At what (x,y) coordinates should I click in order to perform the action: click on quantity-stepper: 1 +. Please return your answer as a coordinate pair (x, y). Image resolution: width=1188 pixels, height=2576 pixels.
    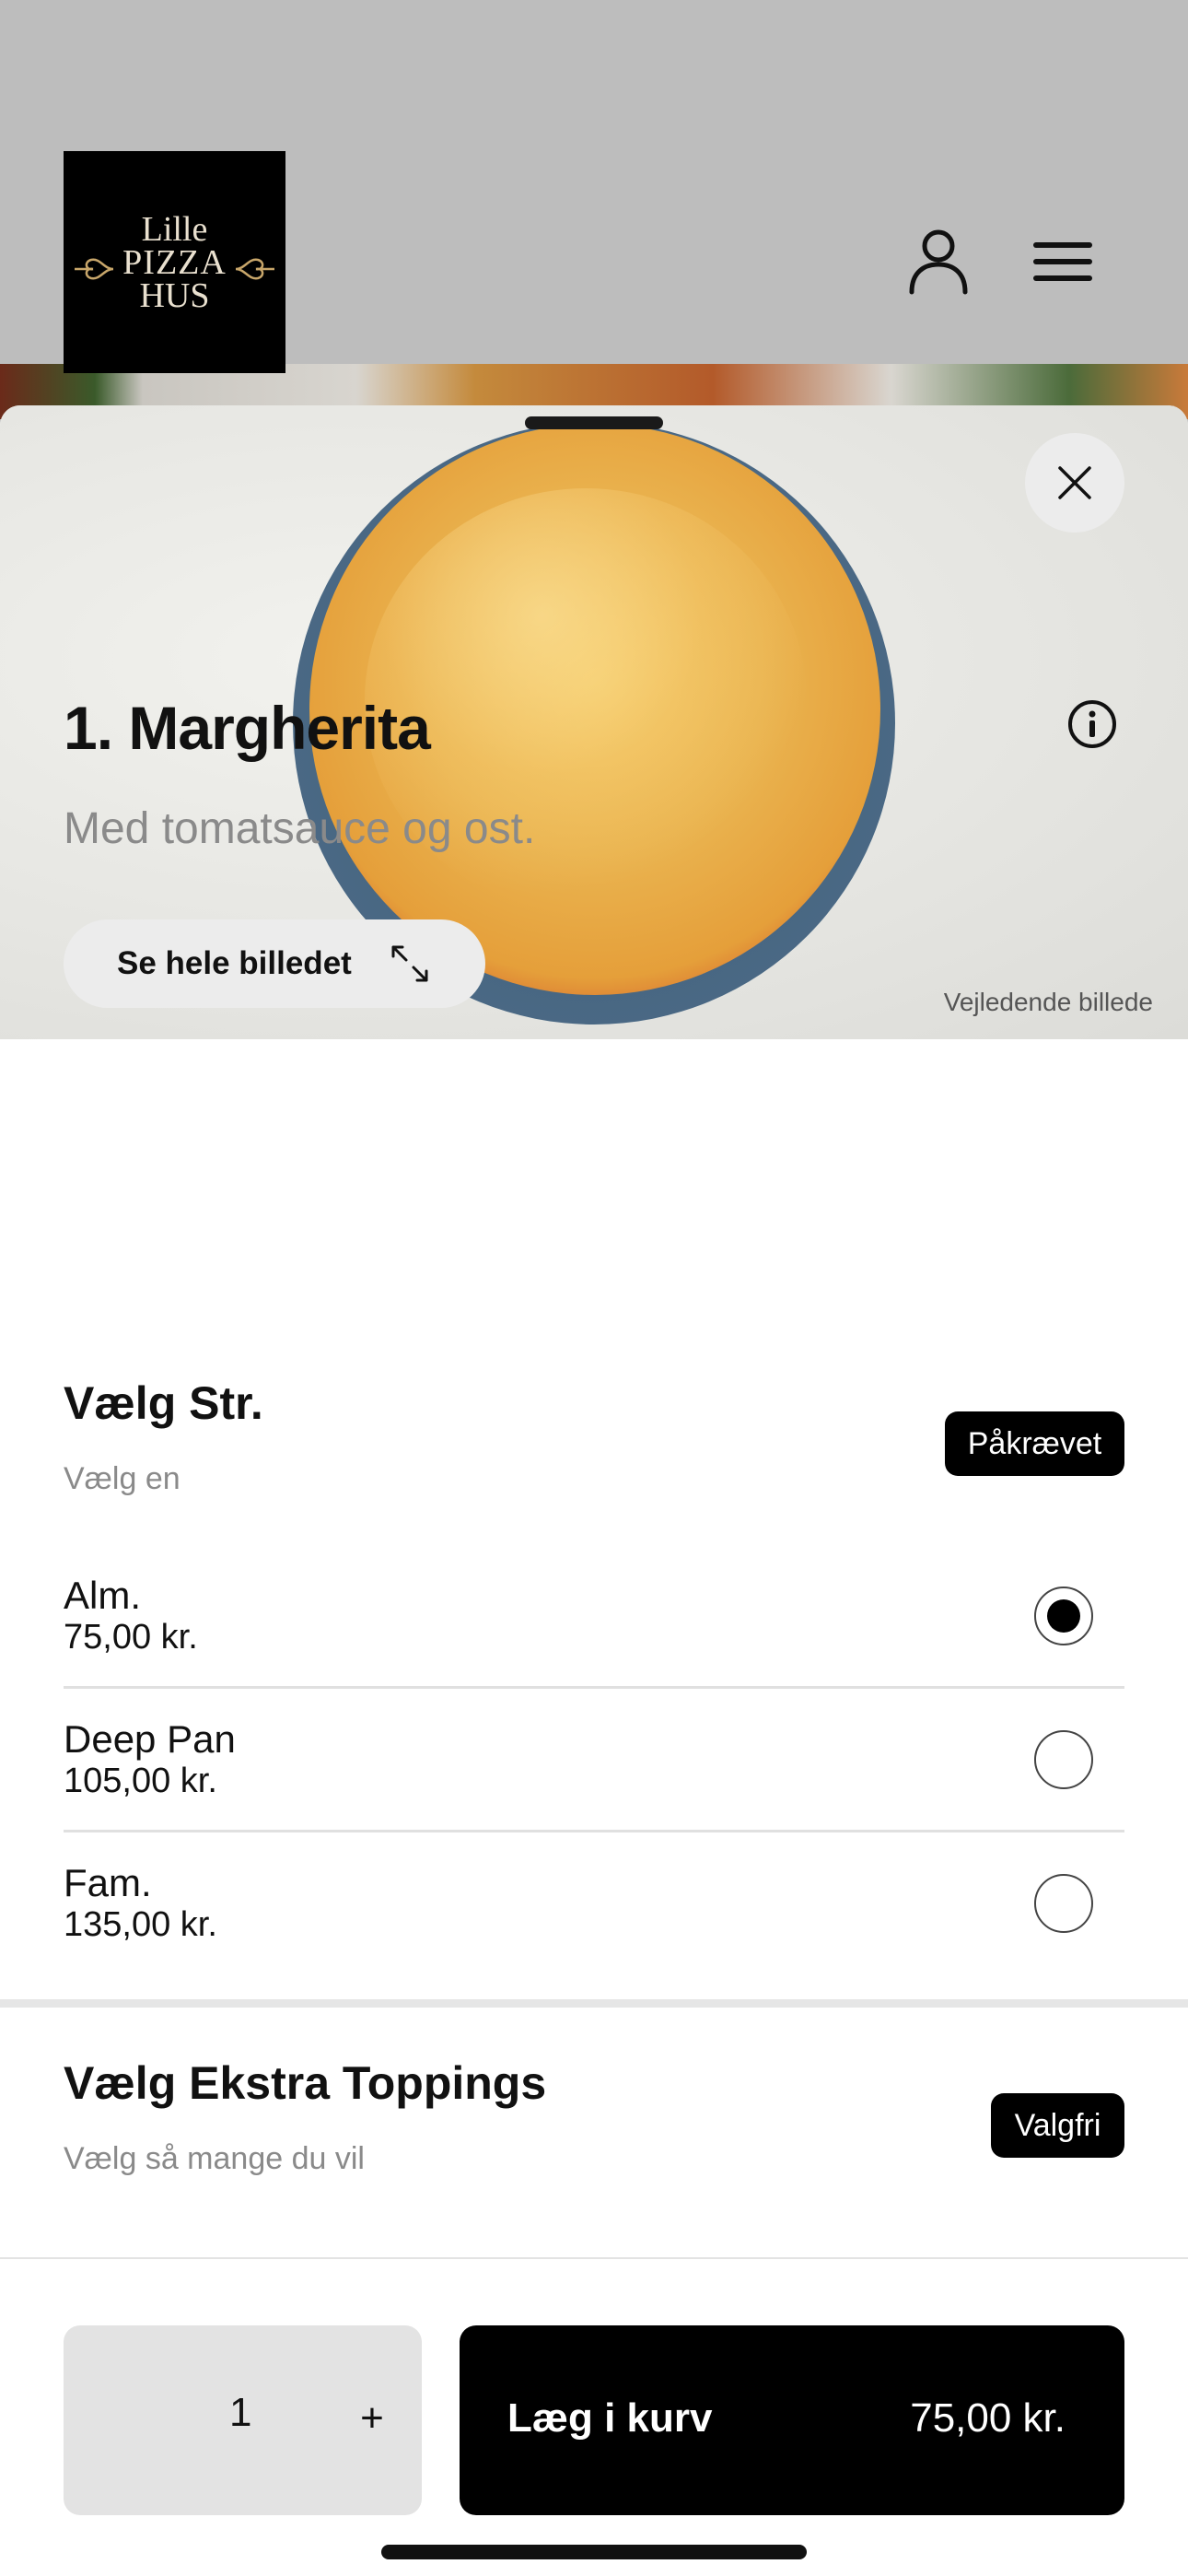
    Looking at the image, I should click on (243, 2420).